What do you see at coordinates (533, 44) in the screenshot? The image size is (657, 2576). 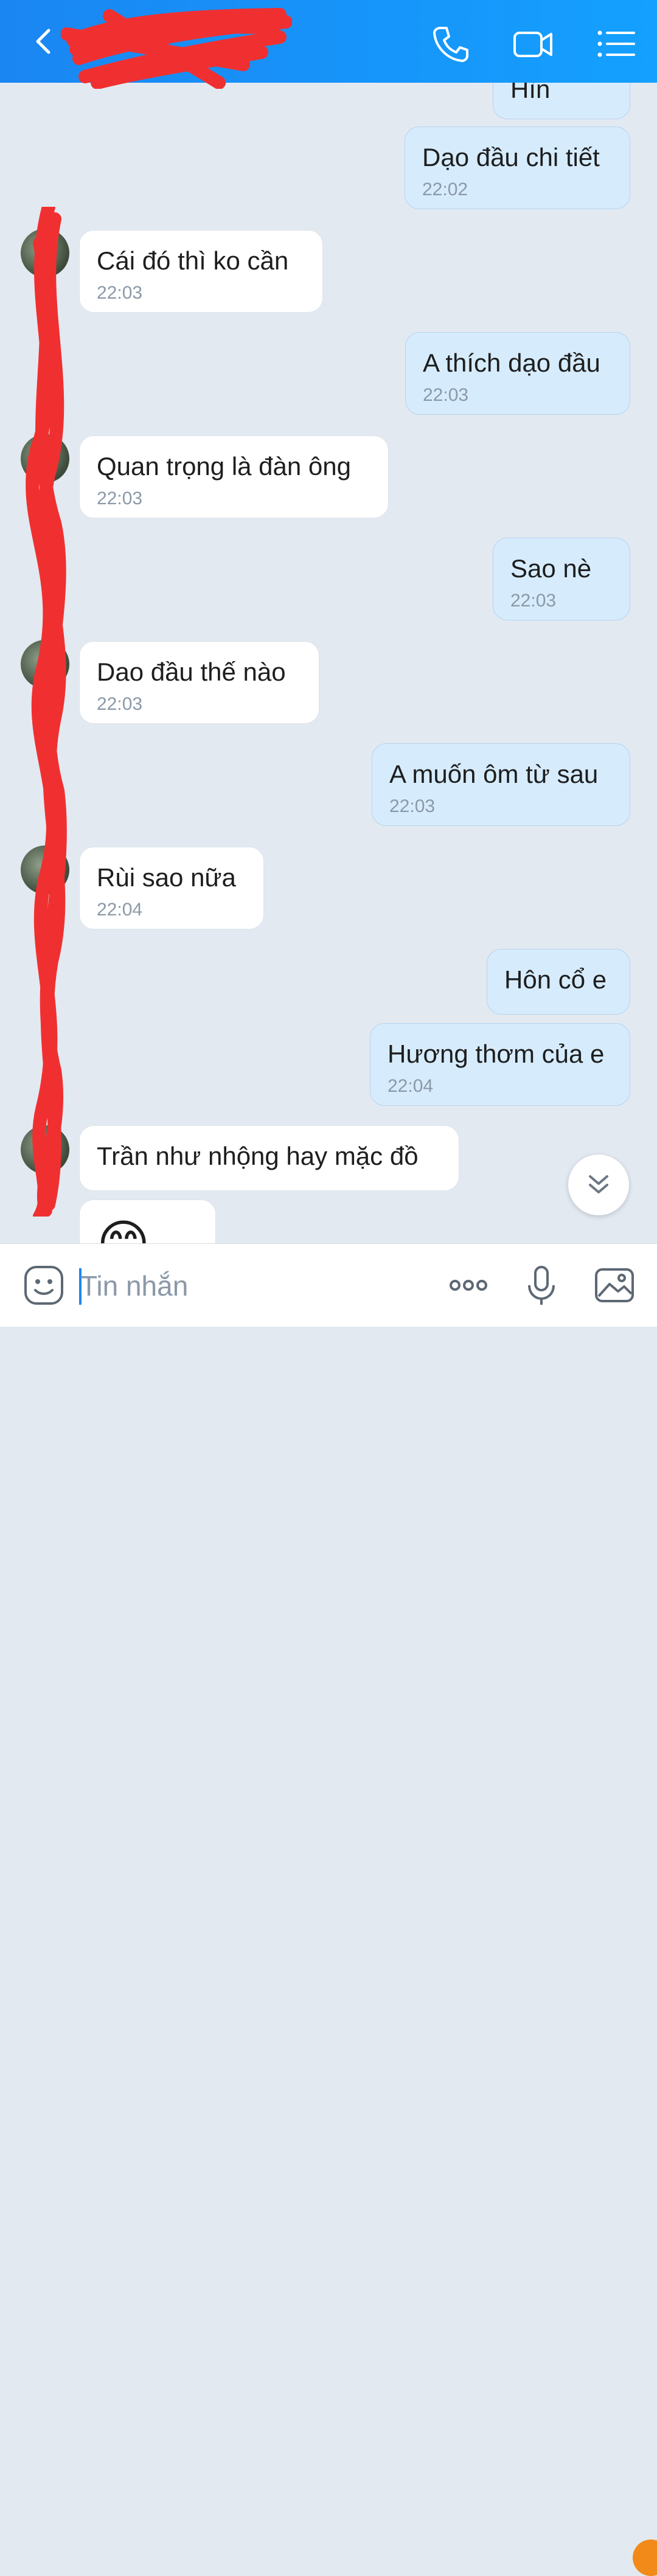 I see `video-icon` at bounding box center [533, 44].